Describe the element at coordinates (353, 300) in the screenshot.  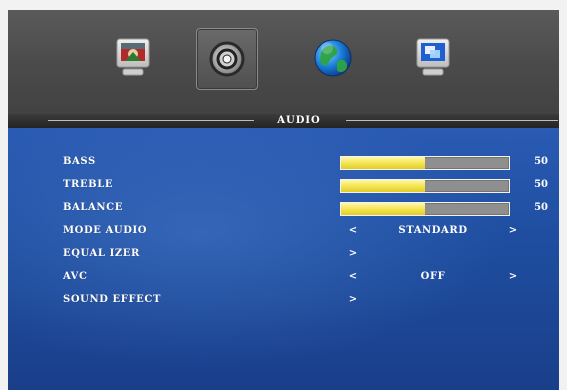
I see `sound-effect-enter-arrow: >` at that location.